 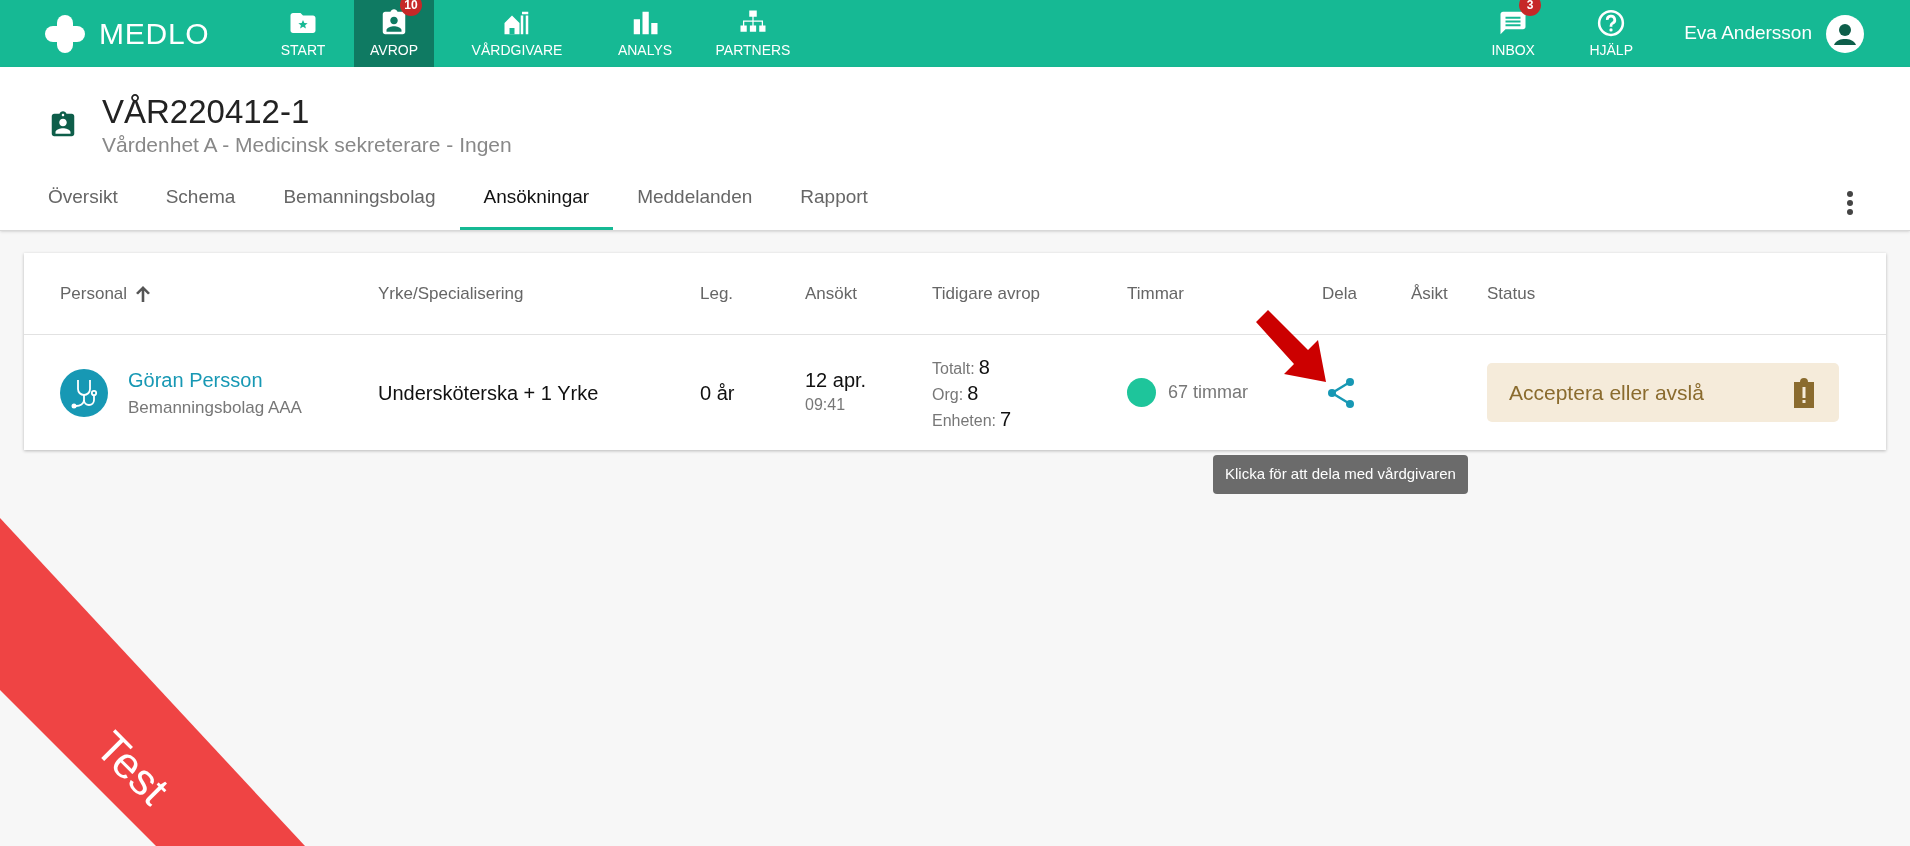 What do you see at coordinates (1513, 33) in the screenshot?
I see `nav-item: INBOX 3` at bounding box center [1513, 33].